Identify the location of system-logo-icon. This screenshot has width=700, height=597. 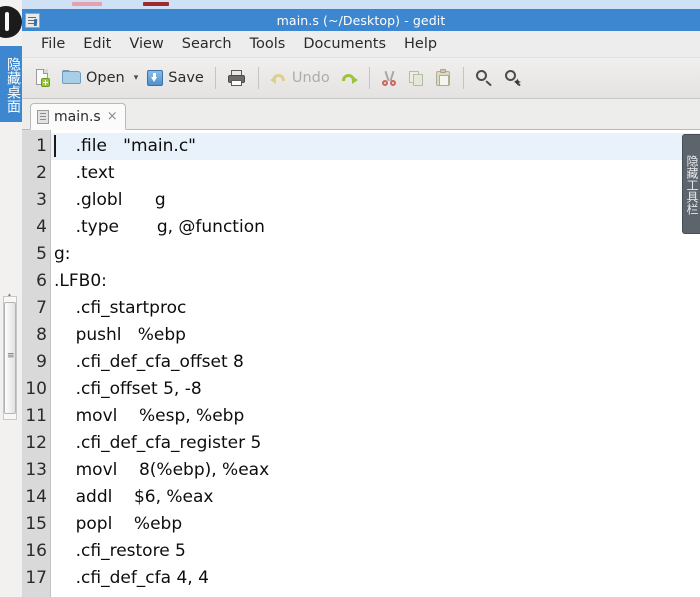
(11, 22).